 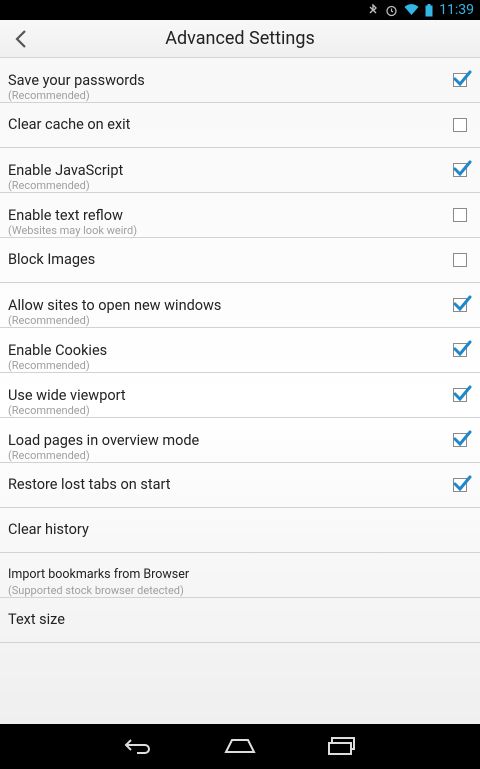 I want to click on nav-back-button, so click(x=138, y=746).